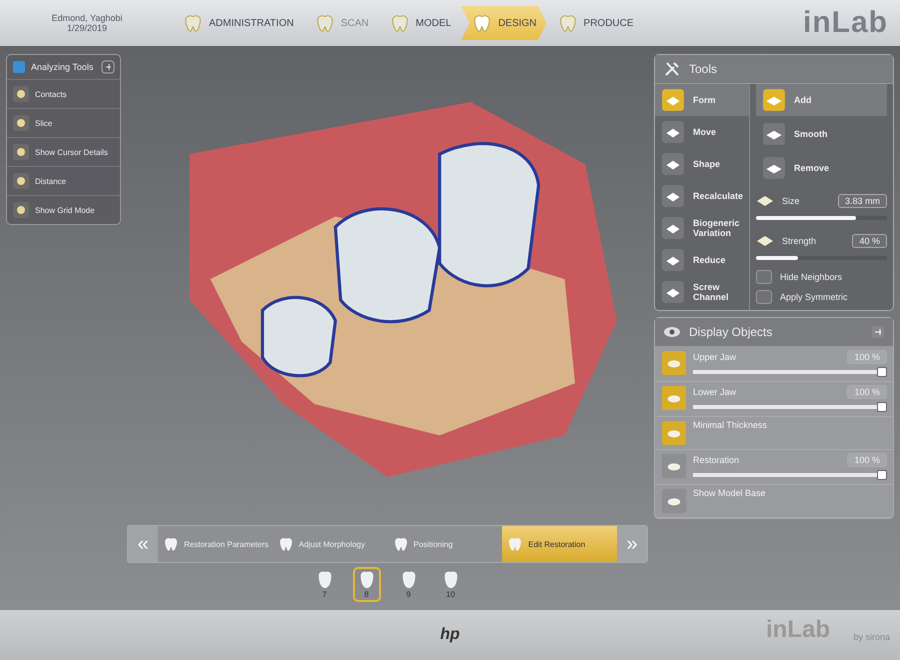 Image resolution: width=900 pixels, height=660 pixels. What do you see at coordinates (420, 23) in the screenshot?
I see `workflow-step-tab: MODEL` at bounding box center [420, 23].